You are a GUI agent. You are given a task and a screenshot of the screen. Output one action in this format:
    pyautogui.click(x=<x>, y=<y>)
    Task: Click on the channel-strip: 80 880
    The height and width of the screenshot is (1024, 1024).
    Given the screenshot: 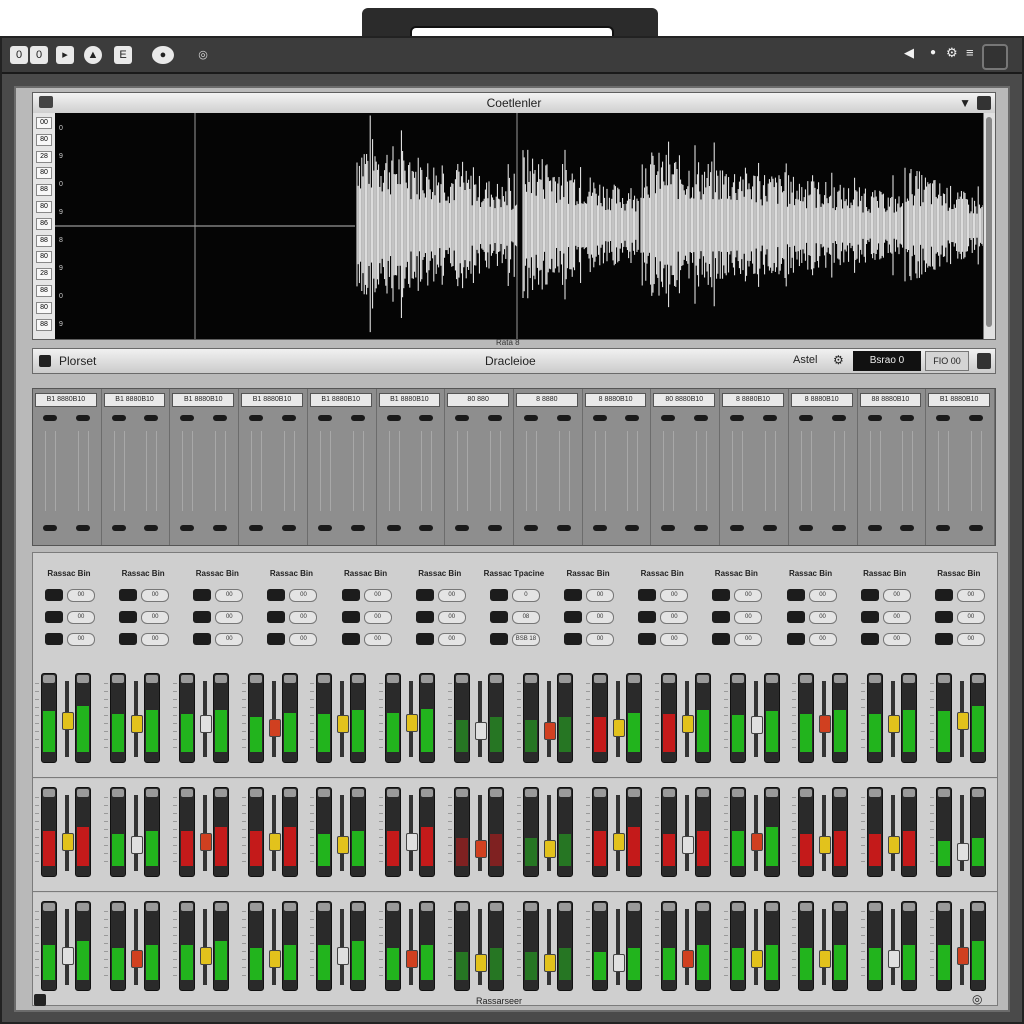 What is the action you would take?
    pyautogui.click(x=479, y=467)
    